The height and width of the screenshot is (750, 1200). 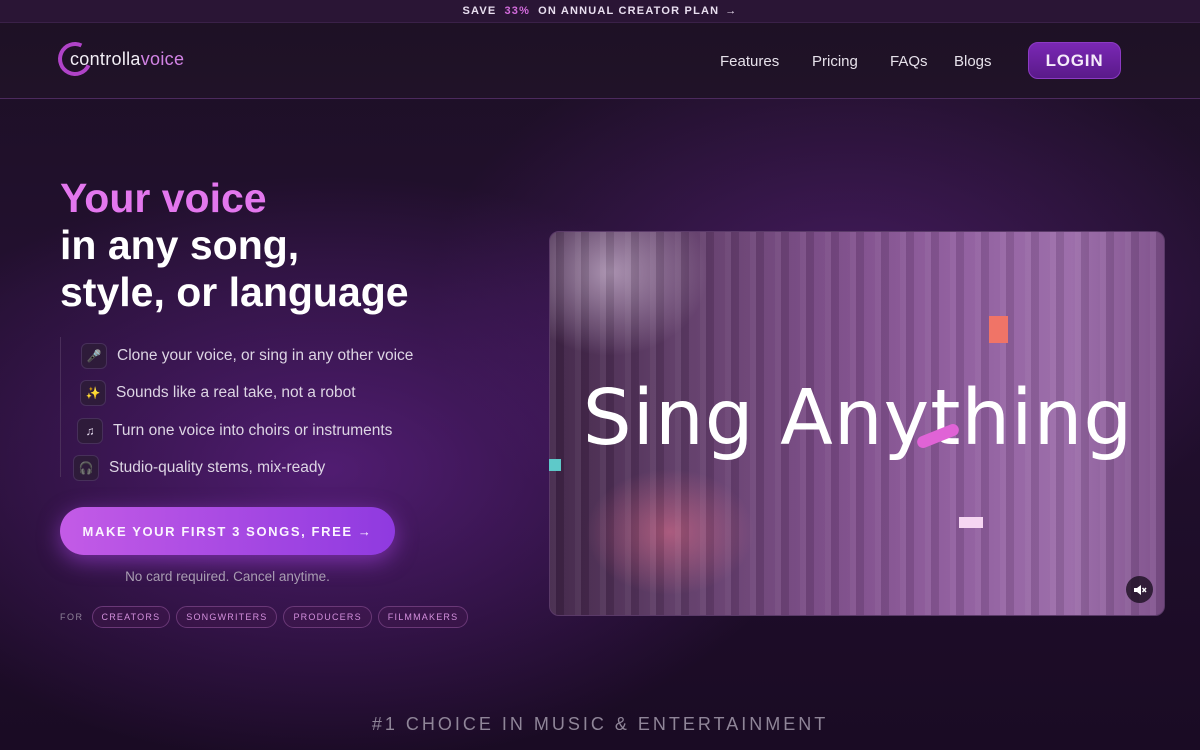 I want to click on nav-pricing: Pricing, so click(x=835, y=61).